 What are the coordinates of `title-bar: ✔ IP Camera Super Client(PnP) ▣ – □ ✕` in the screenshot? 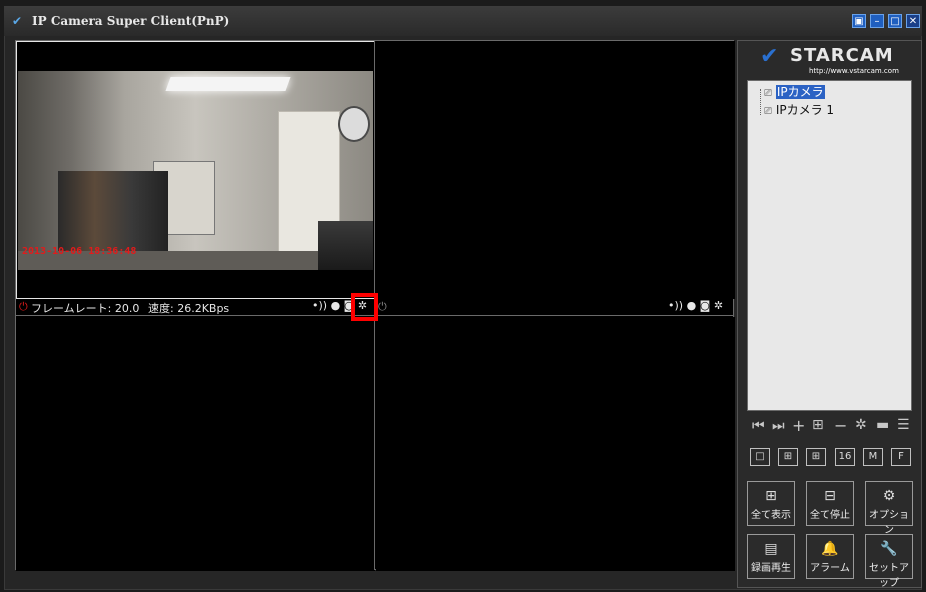 It's located at (463, 21).